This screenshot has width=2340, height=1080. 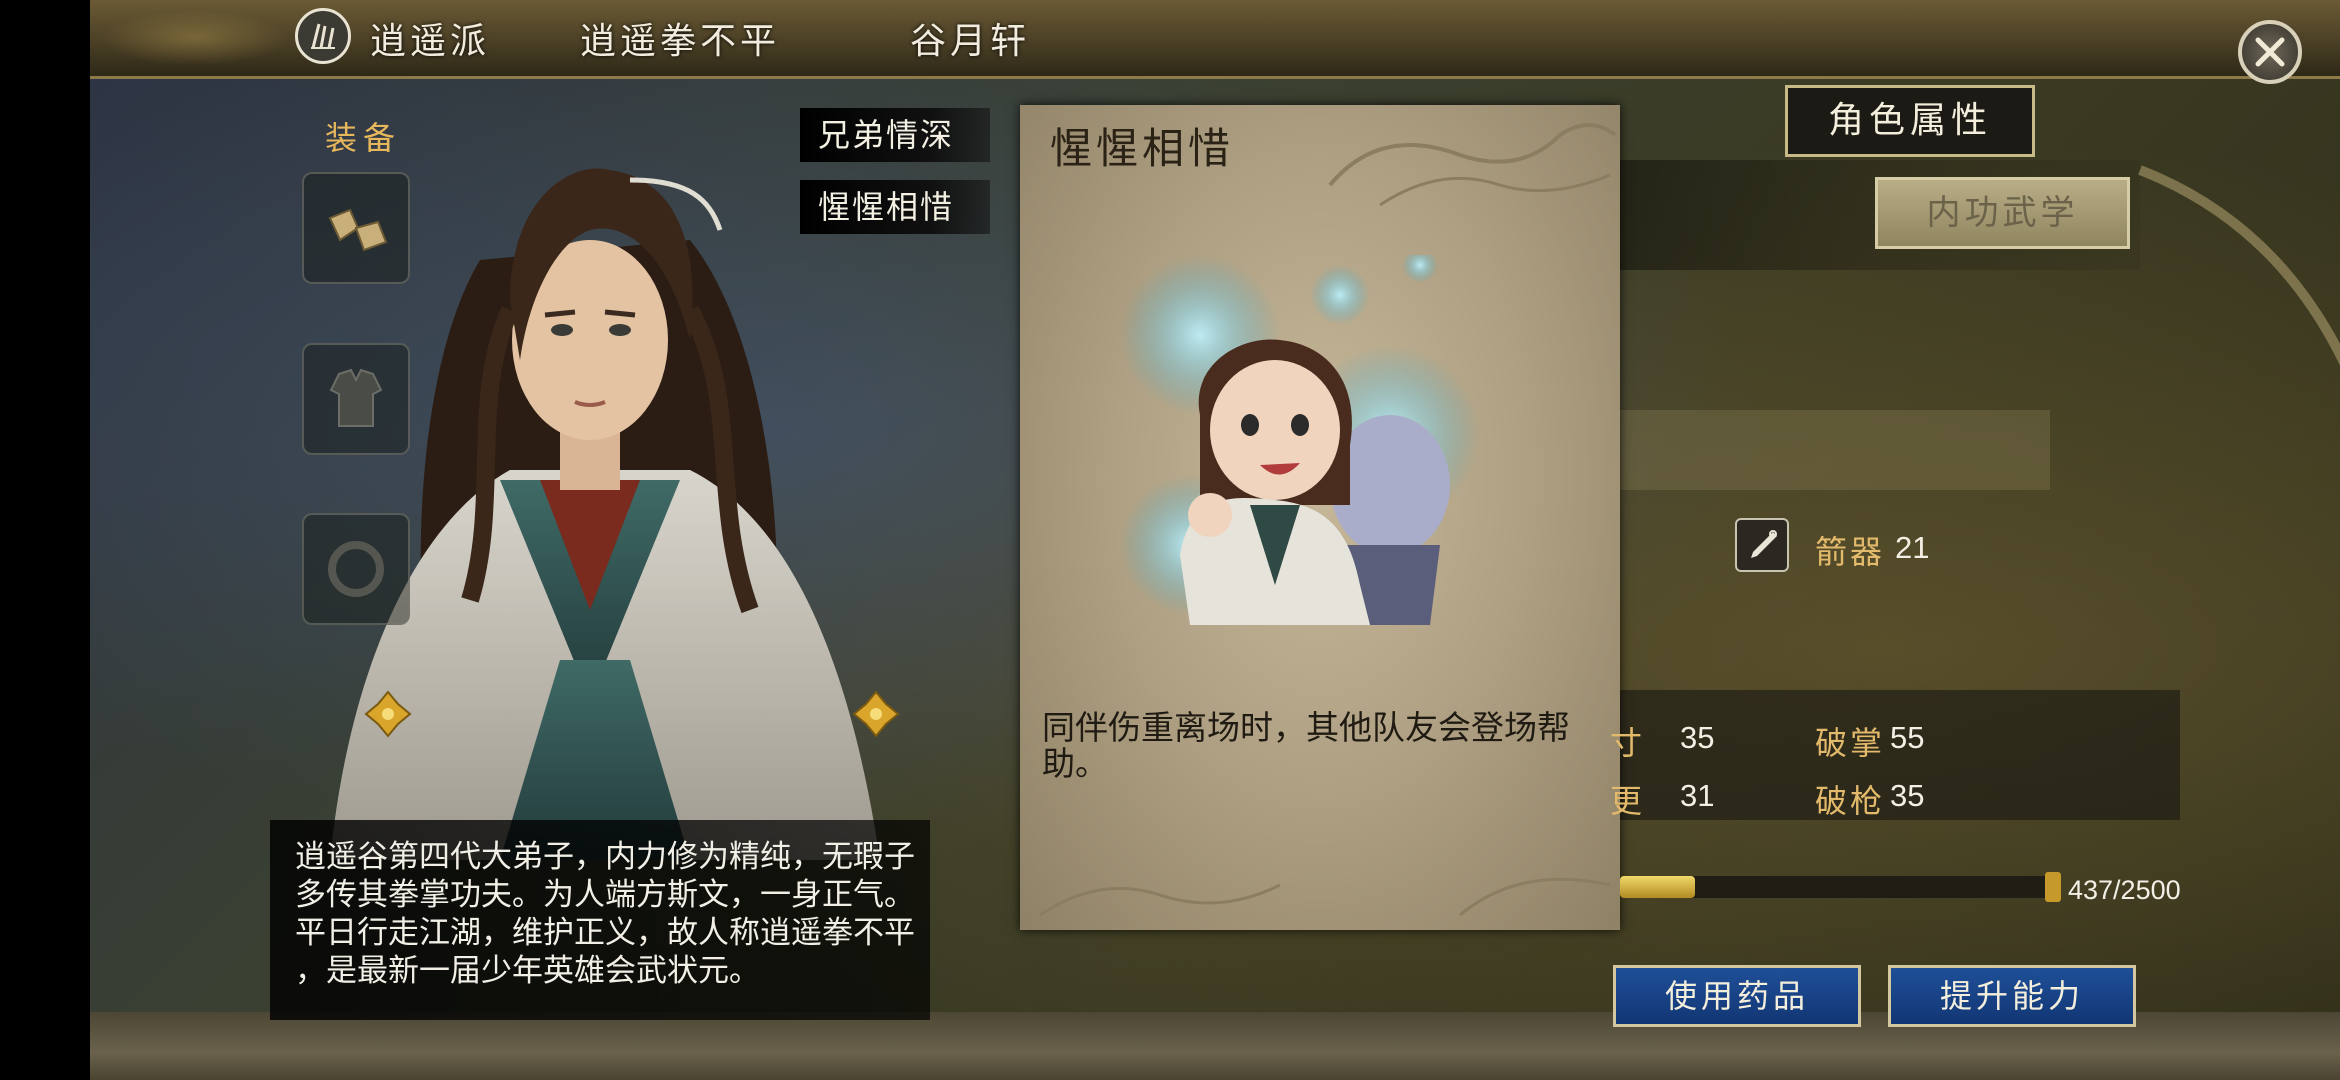 What do you see at coordinates (1628, 801) in the screenshot?
I see `stat-label: 更` at bounding box center [1628, 801].